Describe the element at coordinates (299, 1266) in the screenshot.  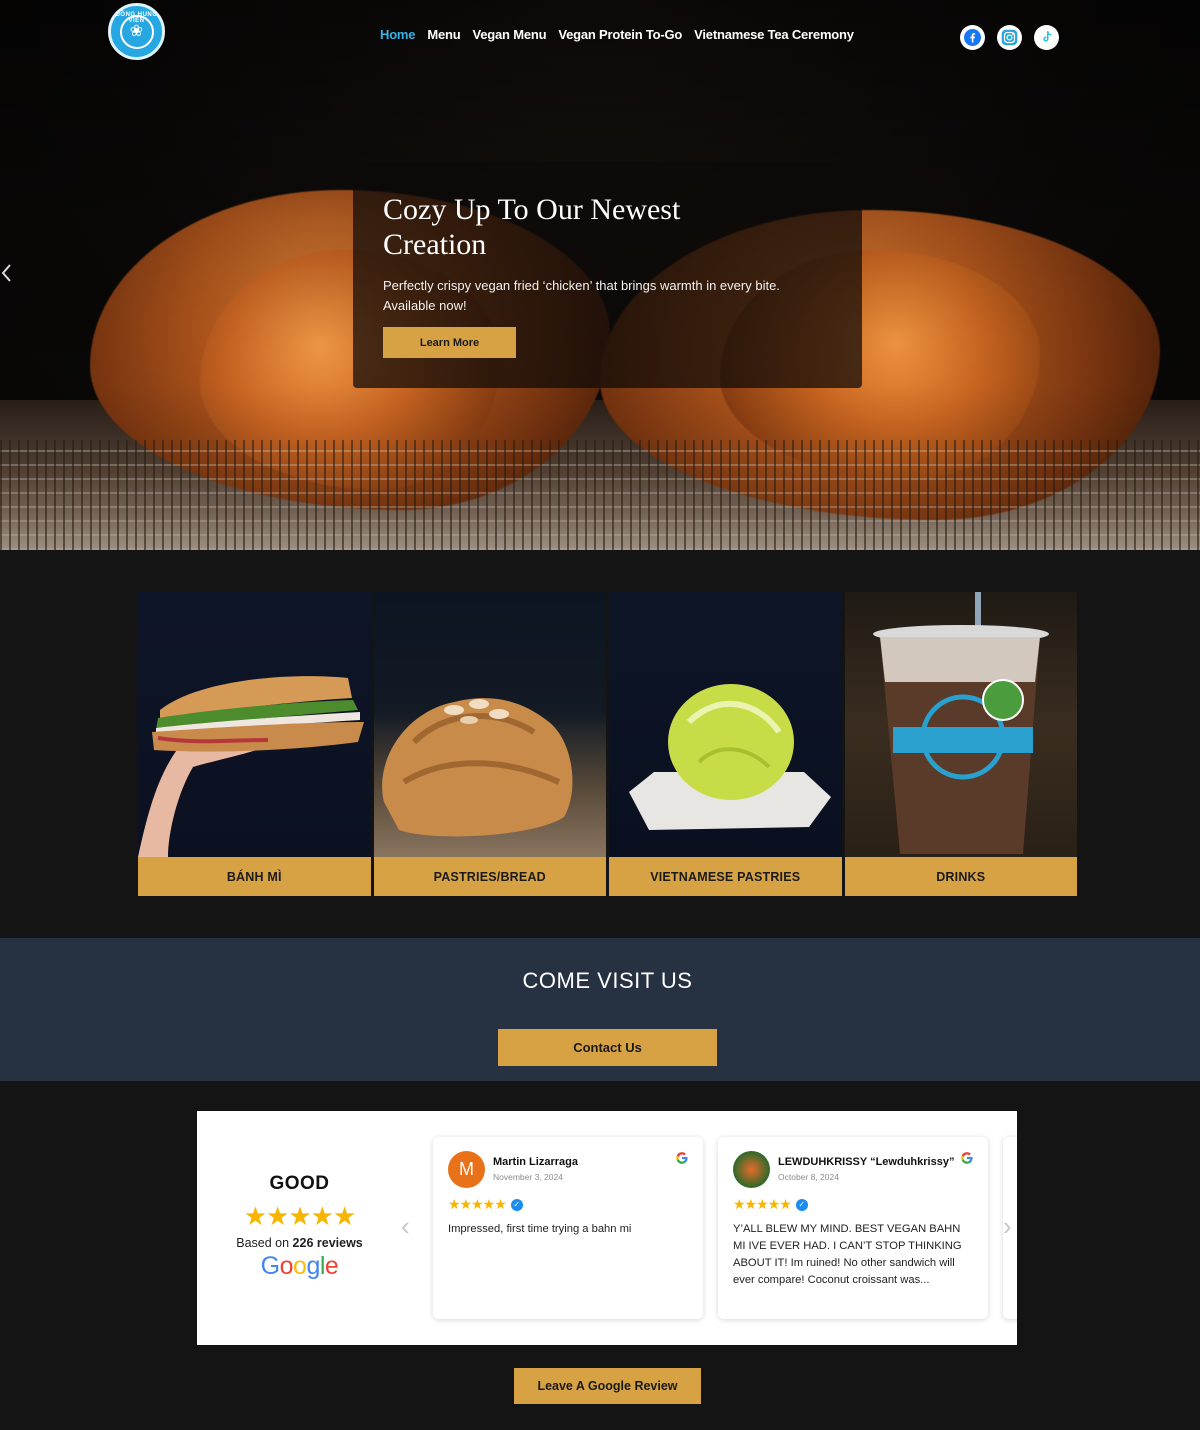
I see `google-logo: Google` at that location.